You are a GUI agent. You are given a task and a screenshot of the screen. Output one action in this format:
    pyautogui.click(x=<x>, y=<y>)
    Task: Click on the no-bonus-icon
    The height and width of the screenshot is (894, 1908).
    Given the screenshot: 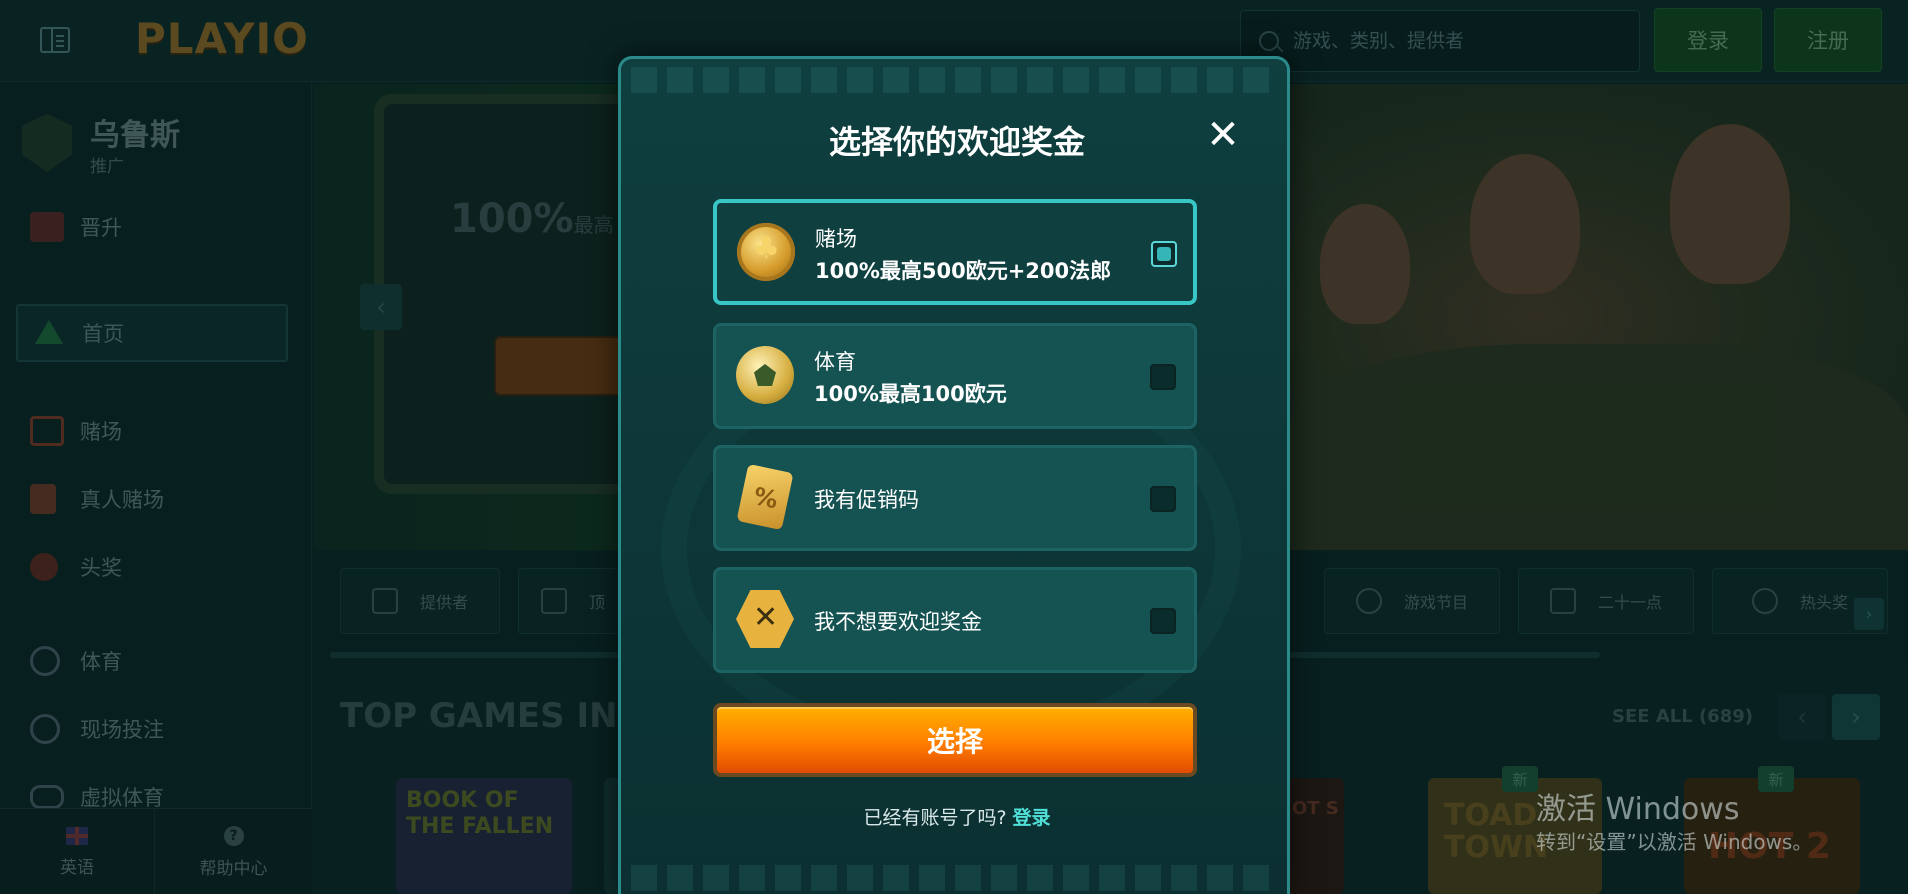 What is the action you would take?
    pyautogui.click(x=765, y=619)
    